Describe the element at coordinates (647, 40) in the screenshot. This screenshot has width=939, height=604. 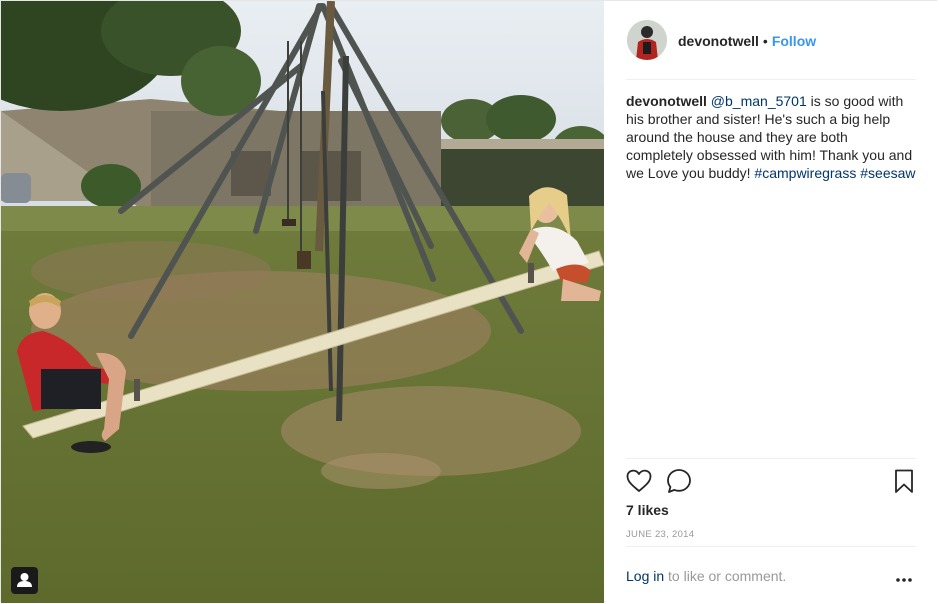
I see `avatar` at that location.